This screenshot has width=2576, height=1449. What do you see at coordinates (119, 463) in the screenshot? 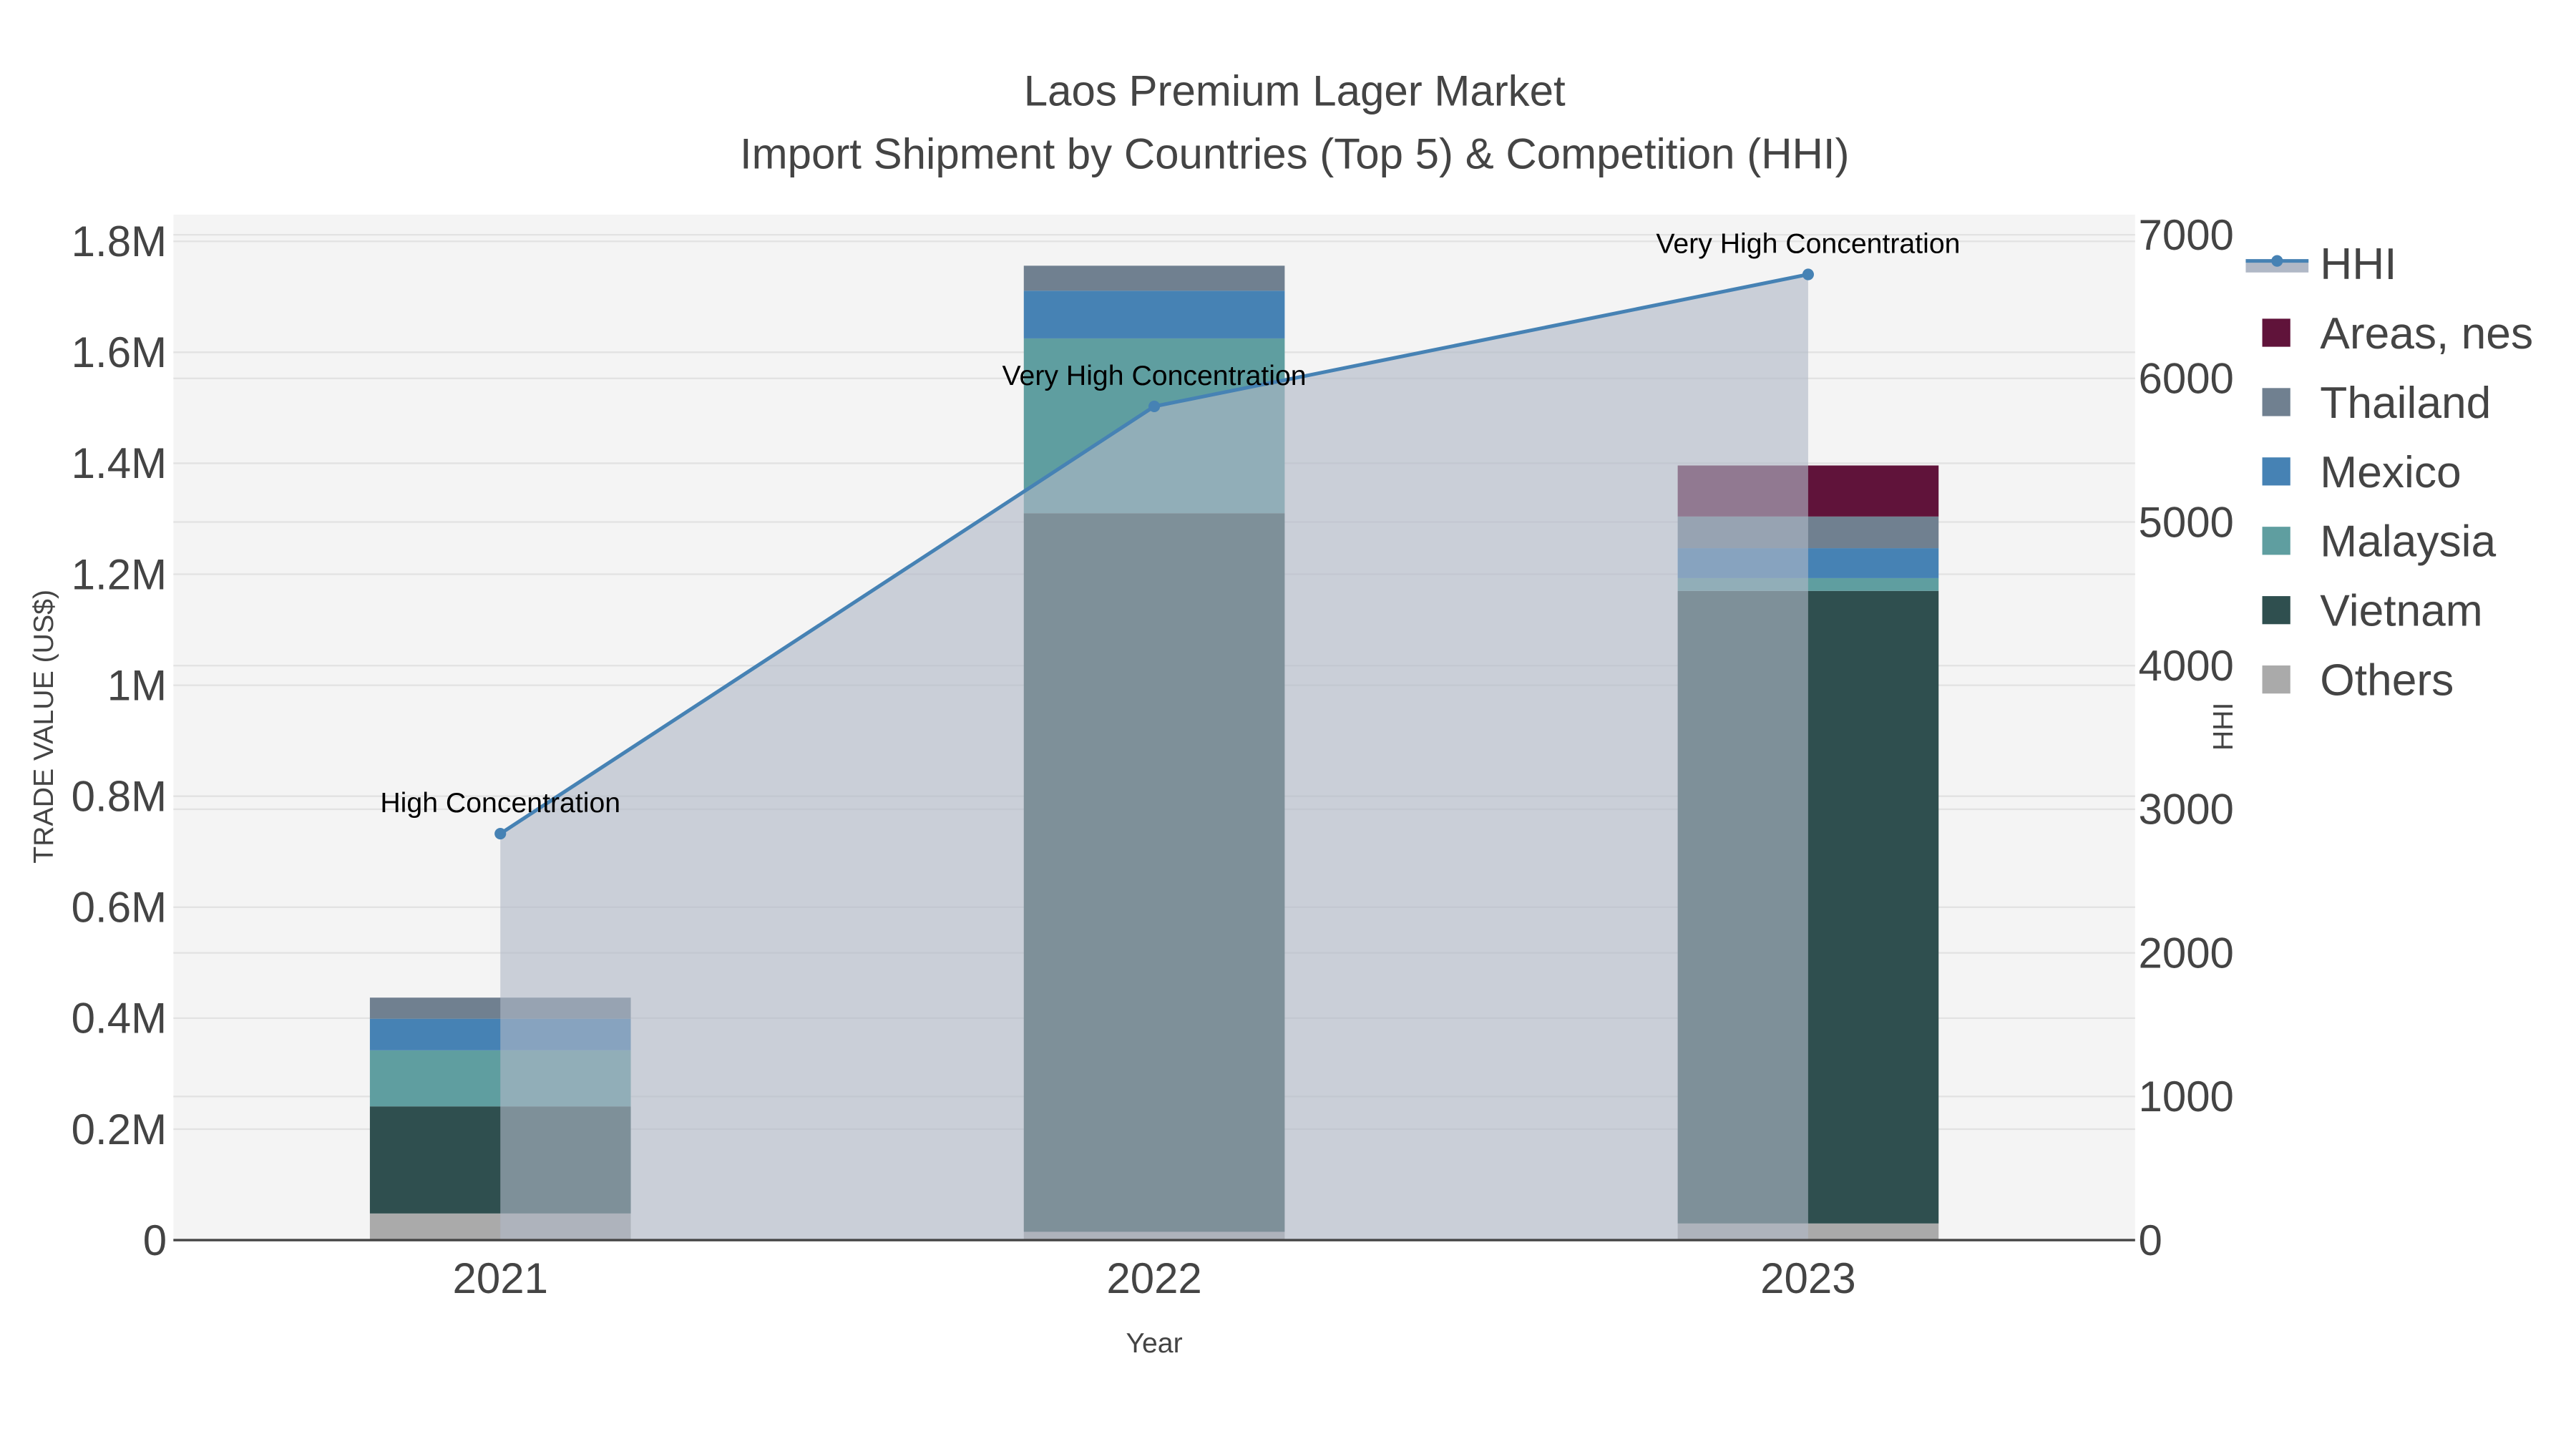
I see `y-tick-label: 1.4M` at bounding box center [119, 463].